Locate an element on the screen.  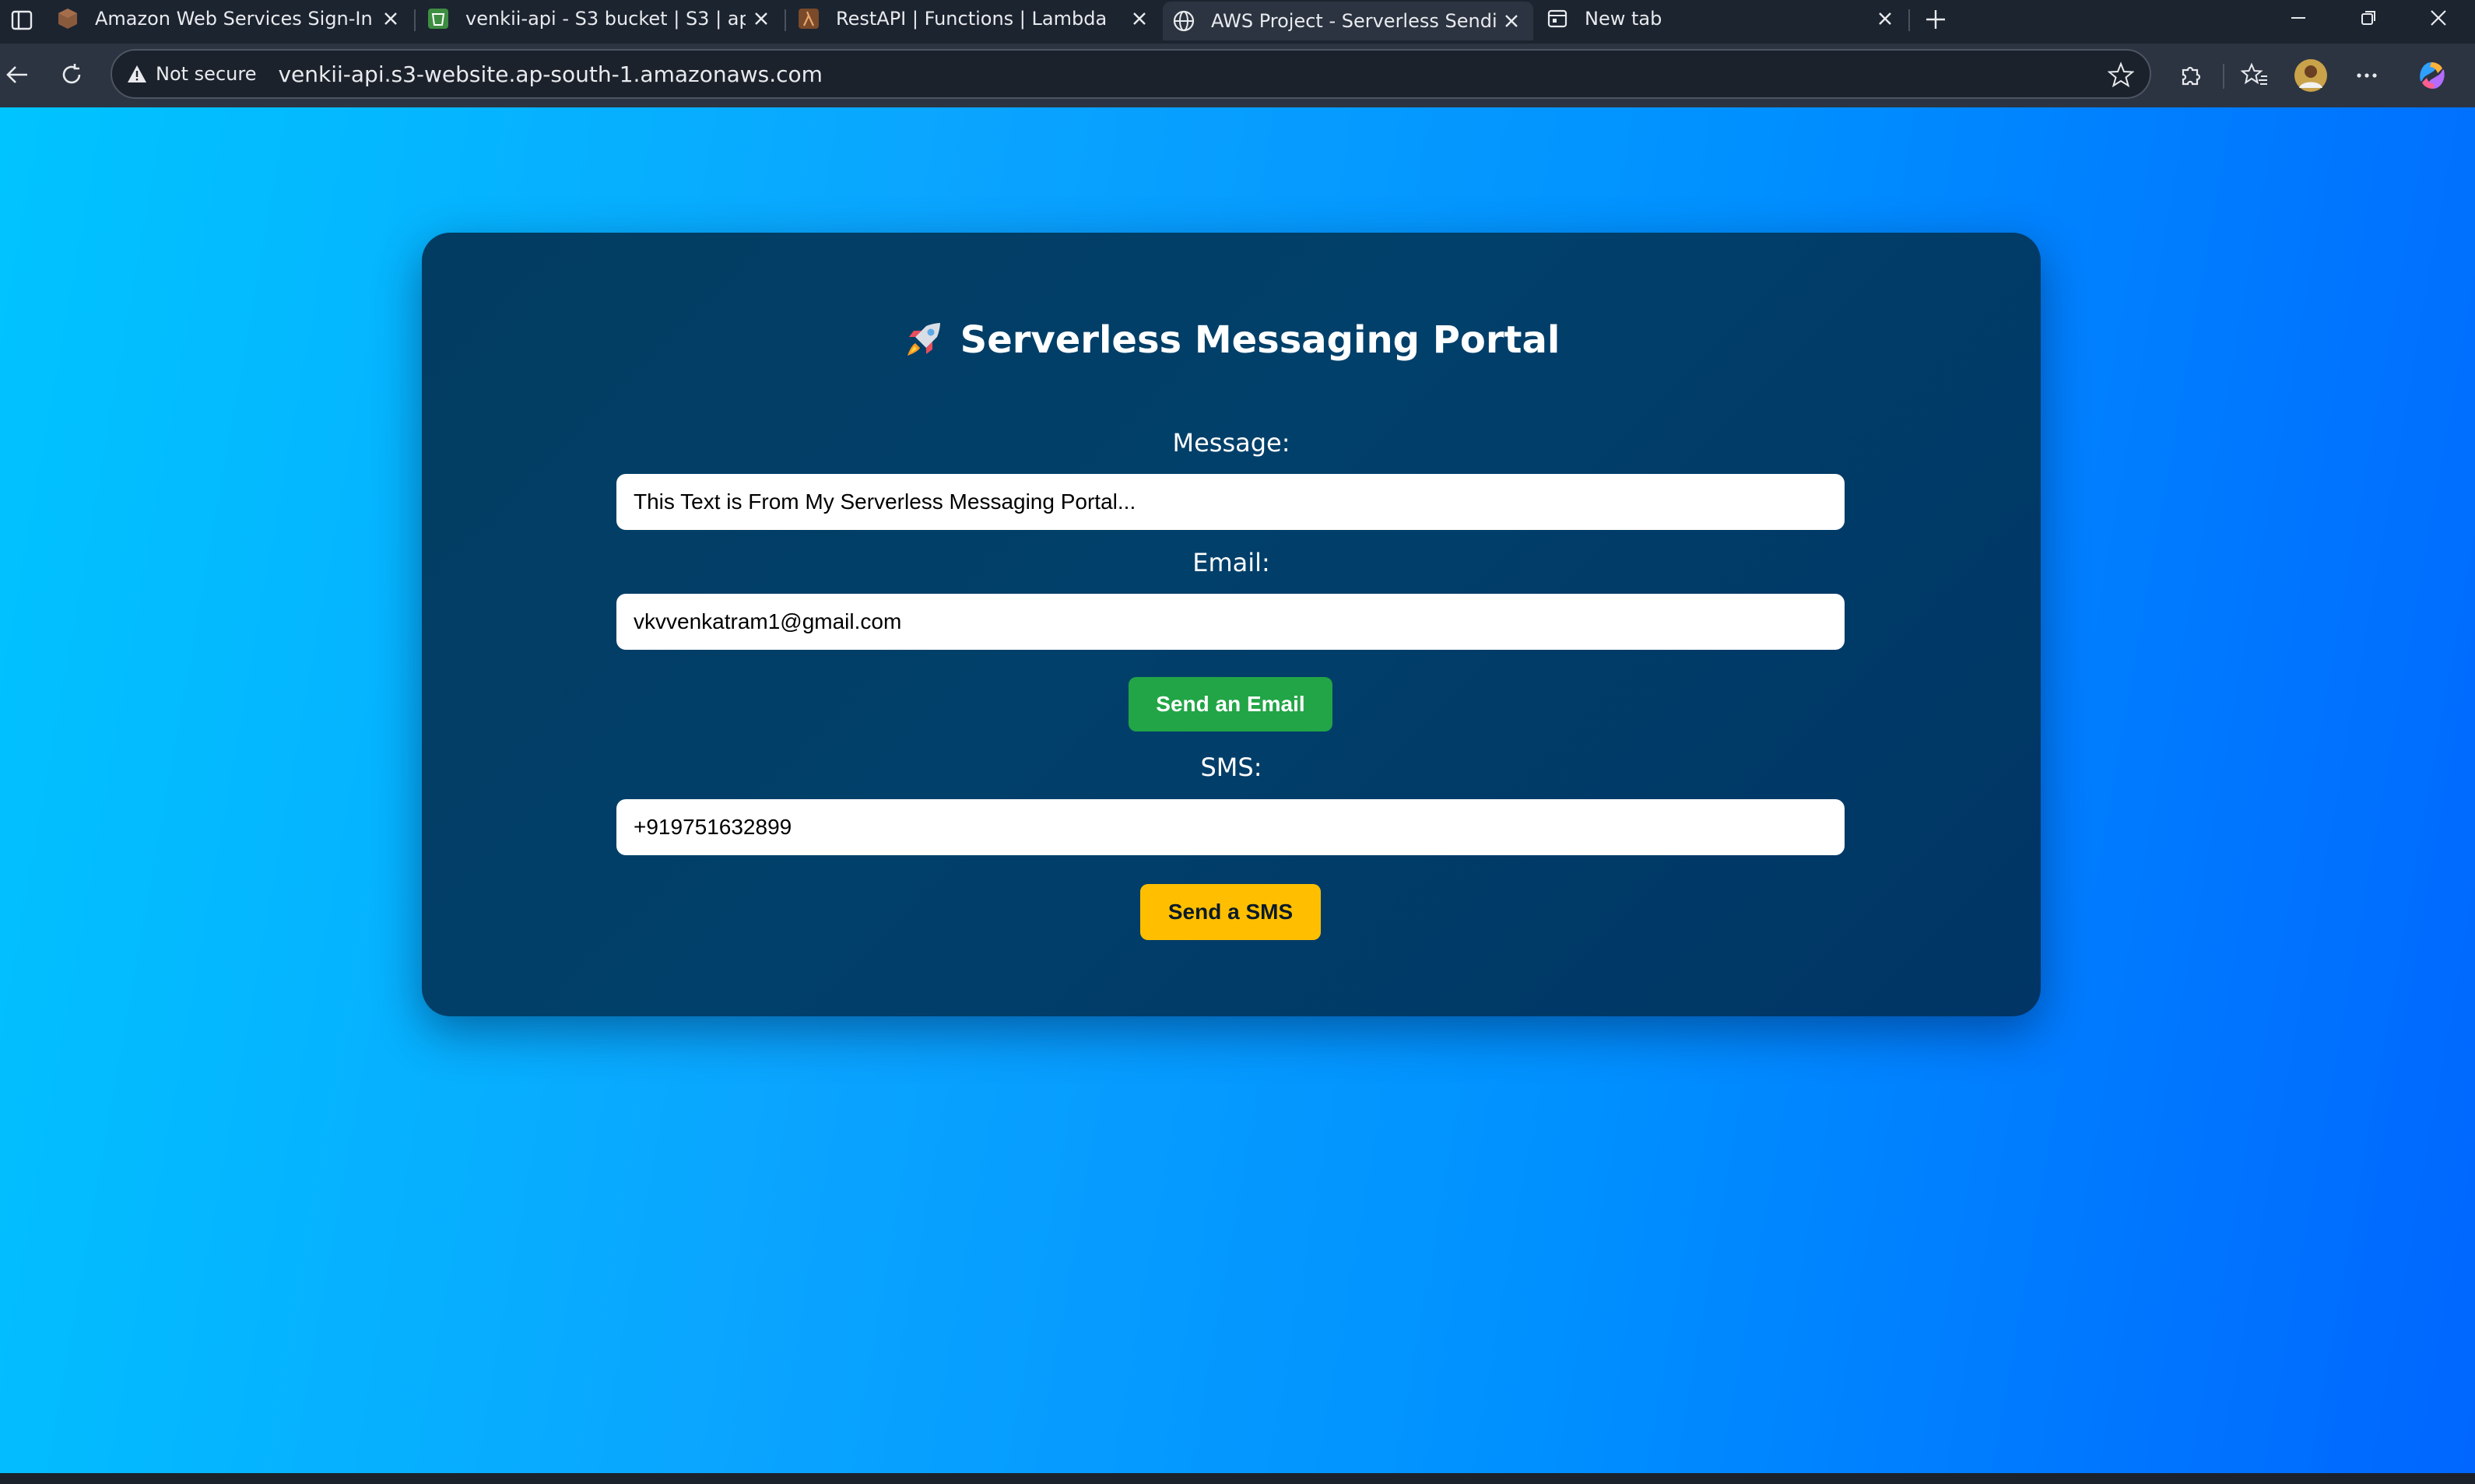
copilot-button is located at coordinates (2432, 75).